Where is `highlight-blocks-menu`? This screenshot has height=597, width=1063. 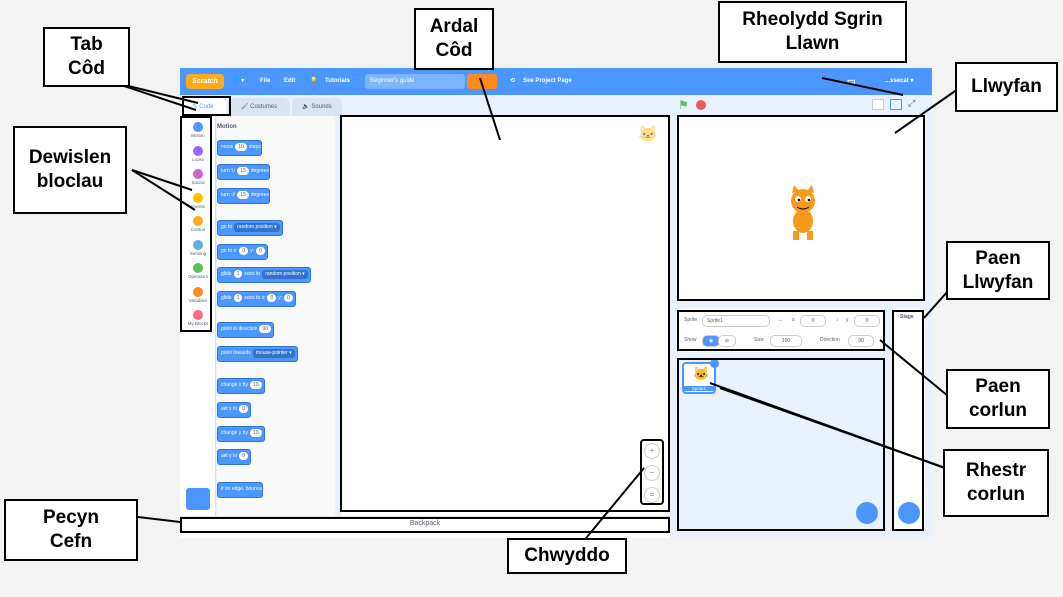 highlight-blocks-menu is located at coordinates (196, 224).